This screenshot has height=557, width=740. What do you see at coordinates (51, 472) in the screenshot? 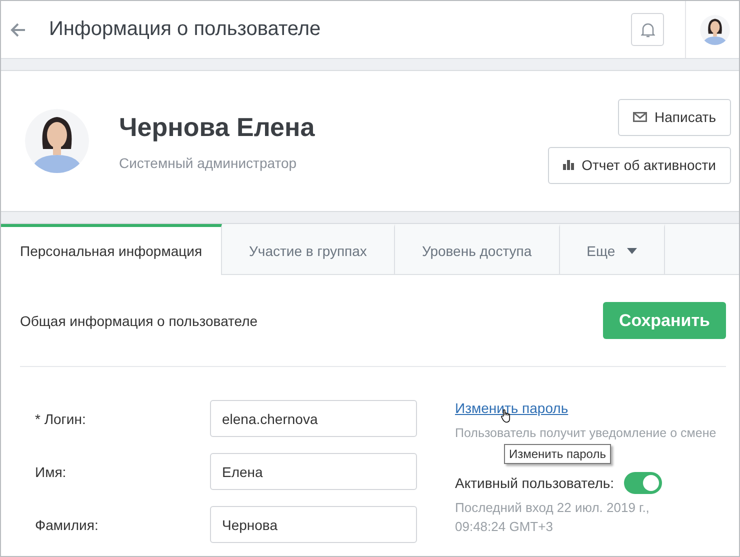
I see `field-label: Имя:` at bounding box center [51, 472].